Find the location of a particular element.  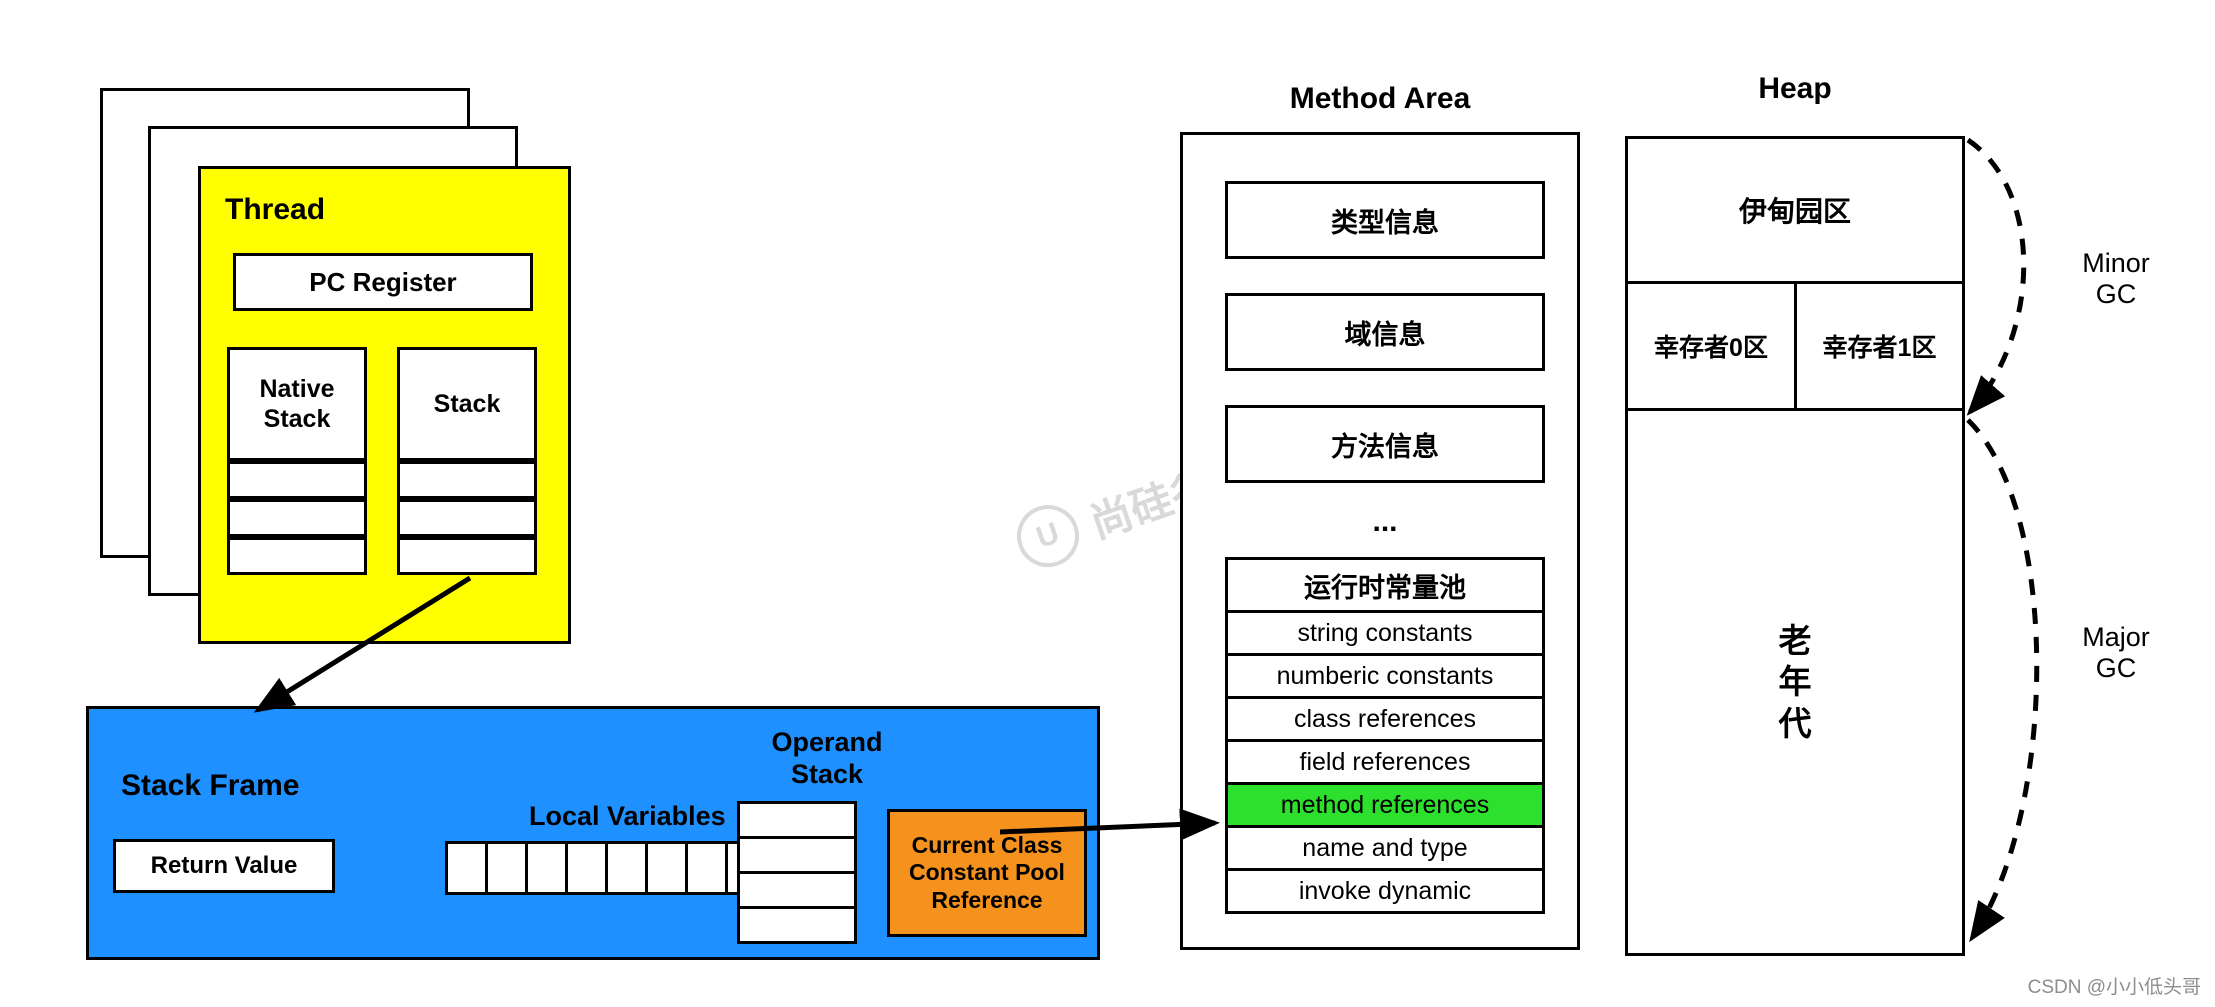

stack-box: Stack is located at coordinates (467, 404).